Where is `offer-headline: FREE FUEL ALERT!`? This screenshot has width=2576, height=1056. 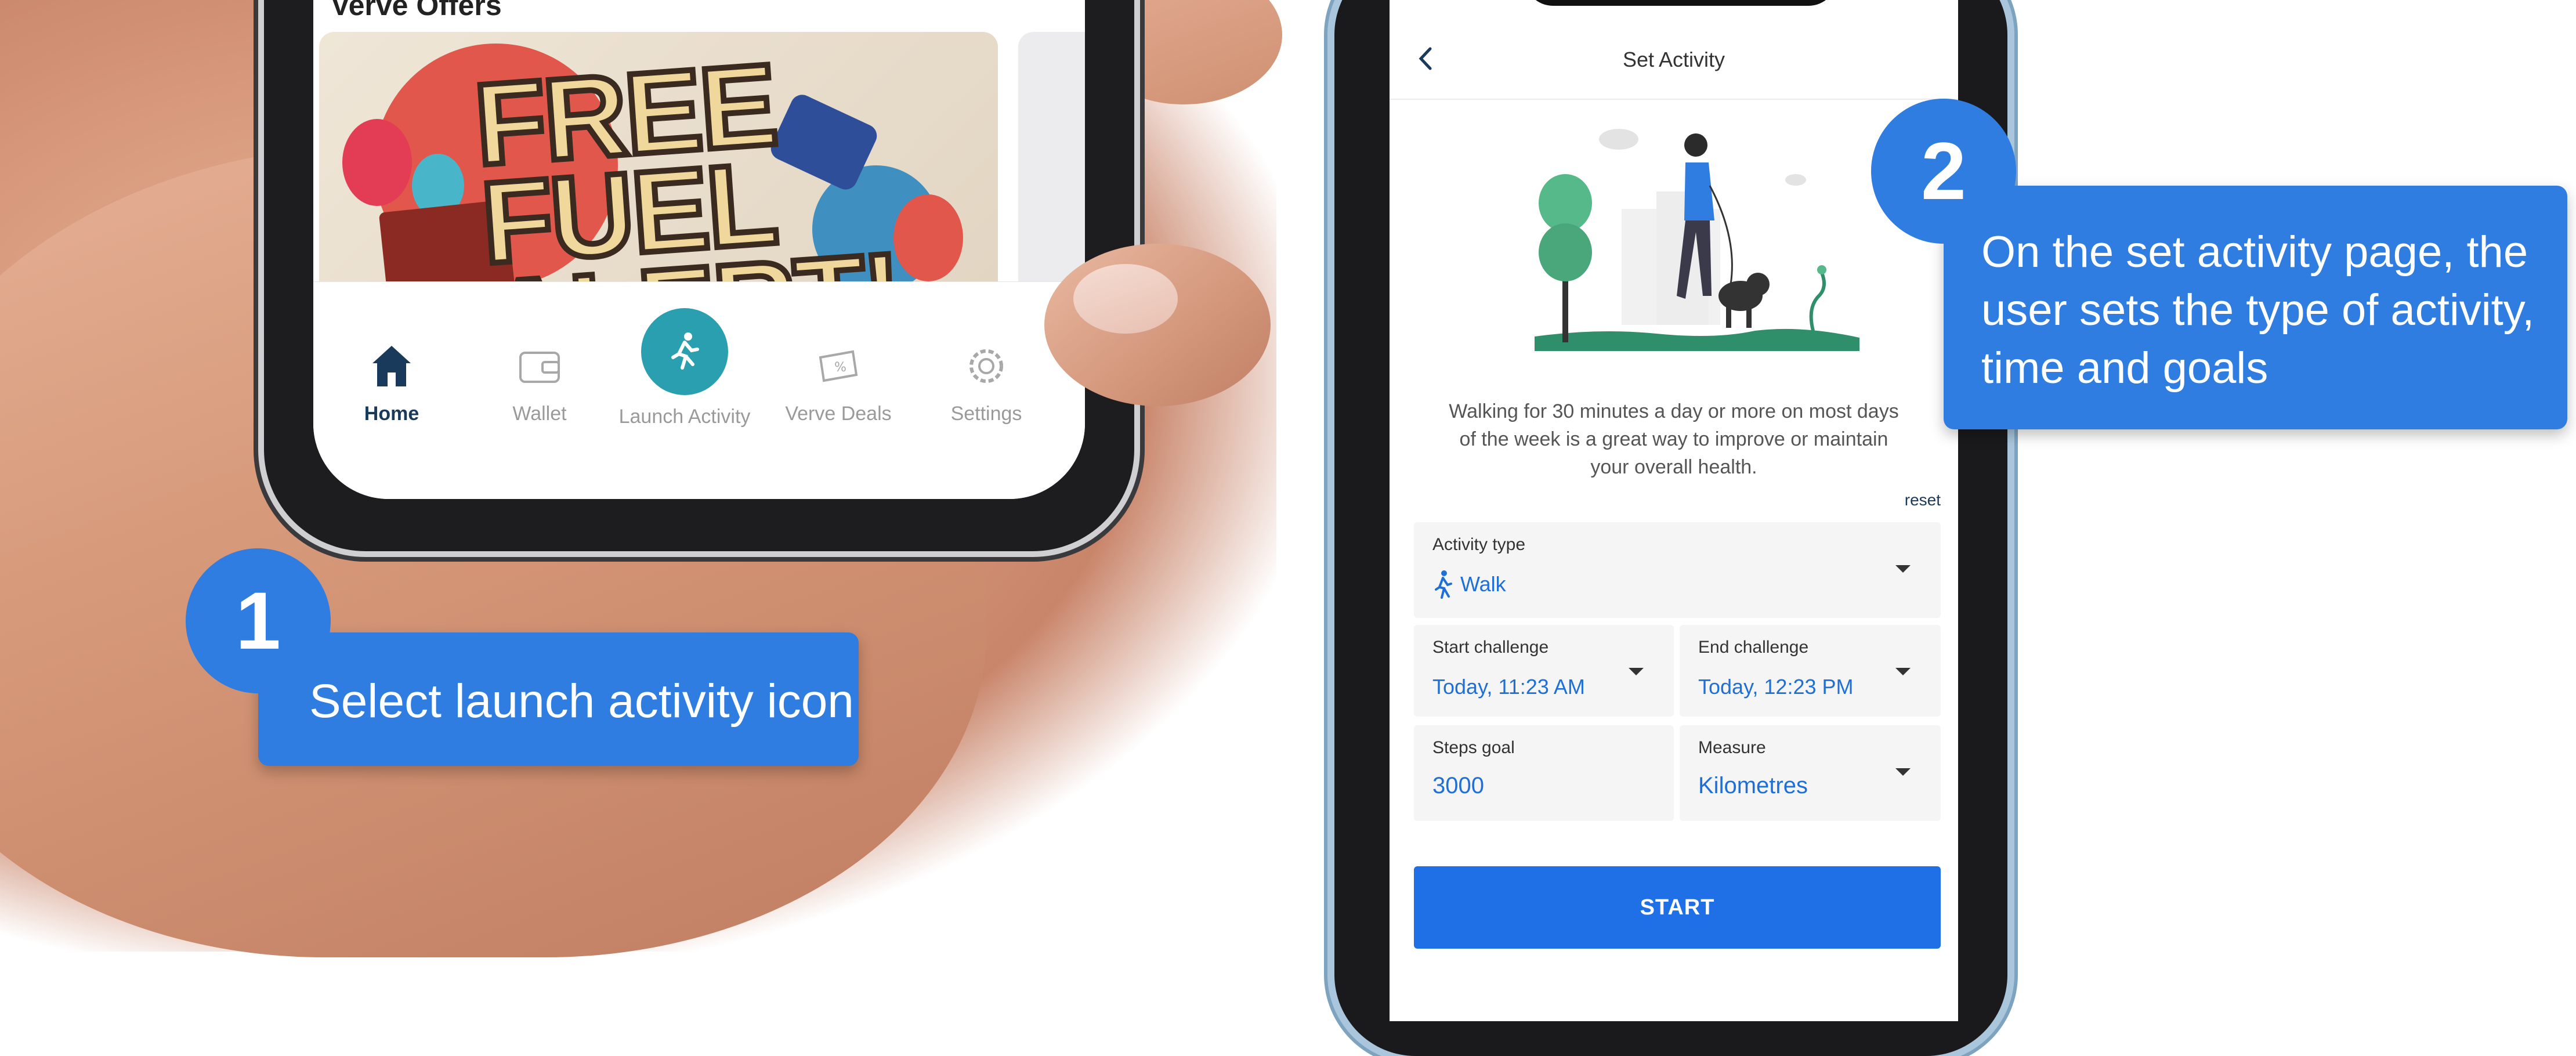
offer-headline: FREE FUEL ALERT! is located at coordinates (687, 168).